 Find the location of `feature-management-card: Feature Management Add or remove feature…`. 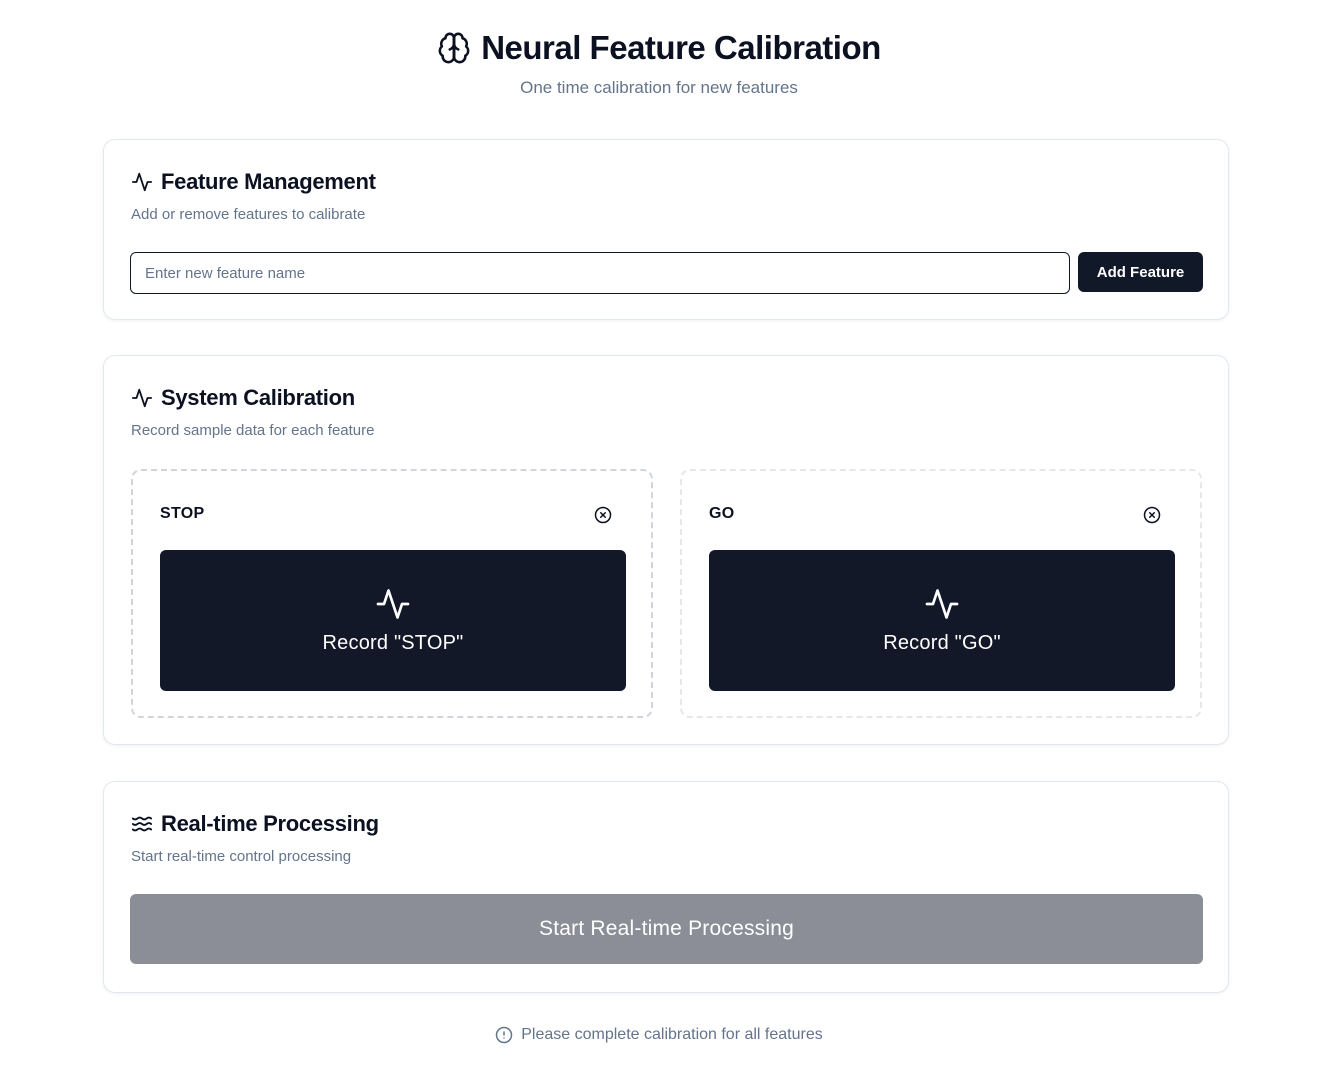

feature-management-card: Feature Management Add or remove feature… is located at coordinates (666, 229).